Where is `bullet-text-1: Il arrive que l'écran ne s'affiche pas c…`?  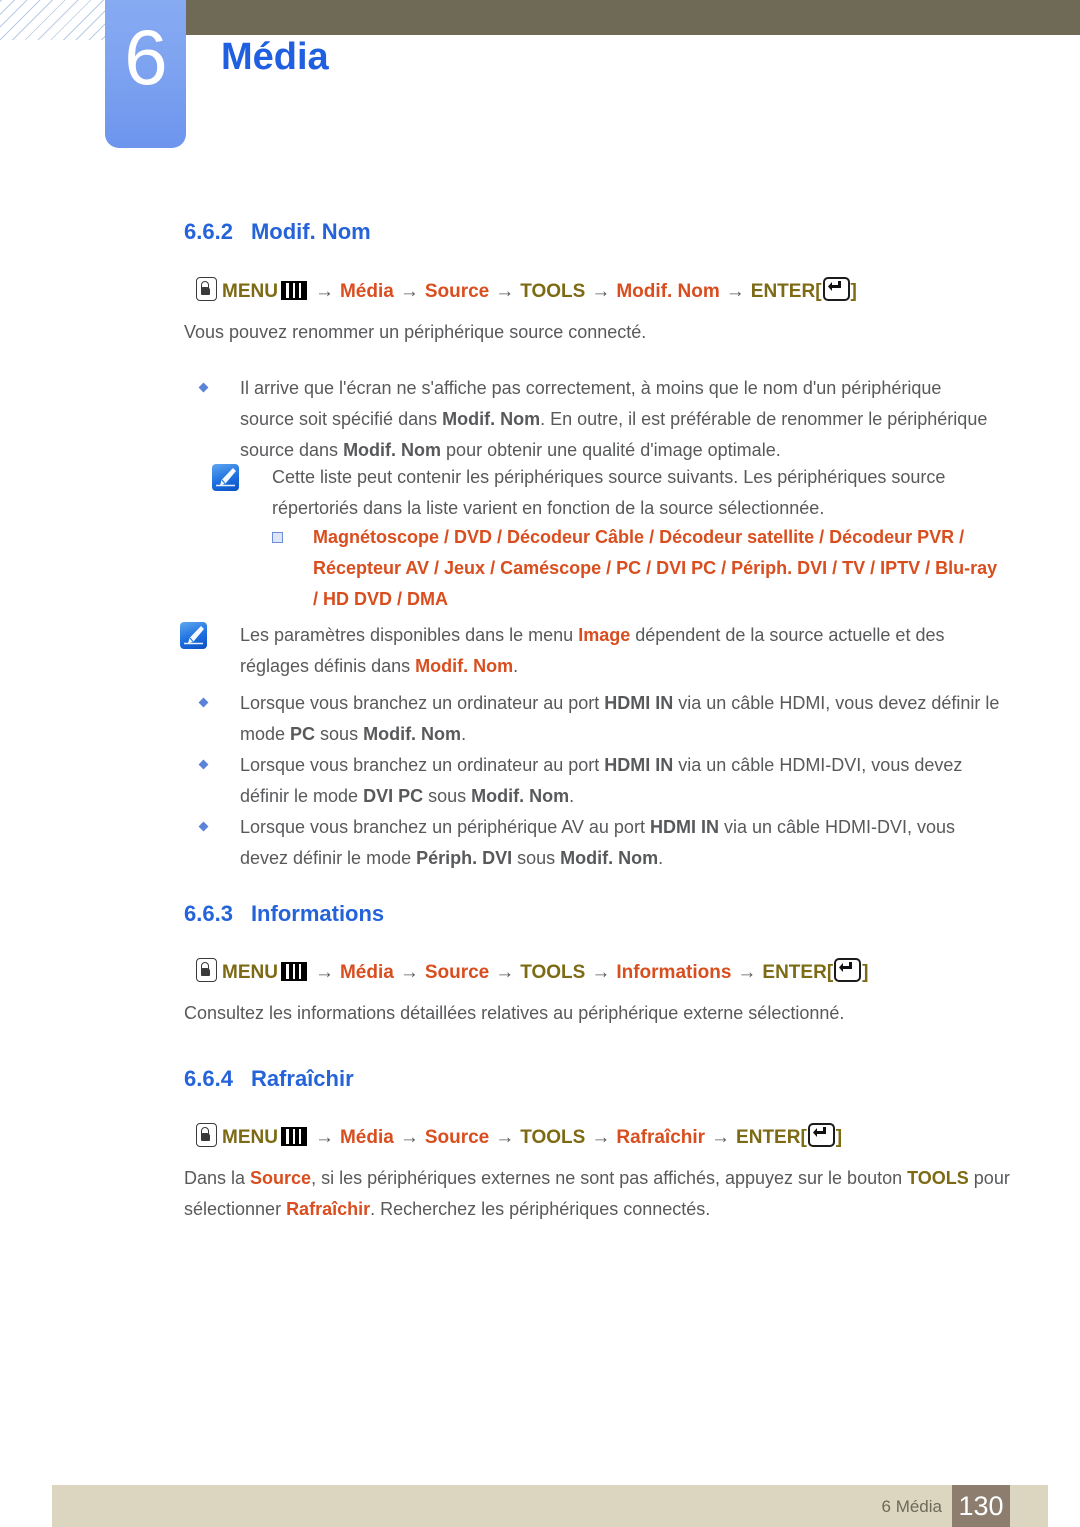 bullet-text-1: Il arrive que l'écran ne s'affiche pas c… is located at coordinates (614, 419).